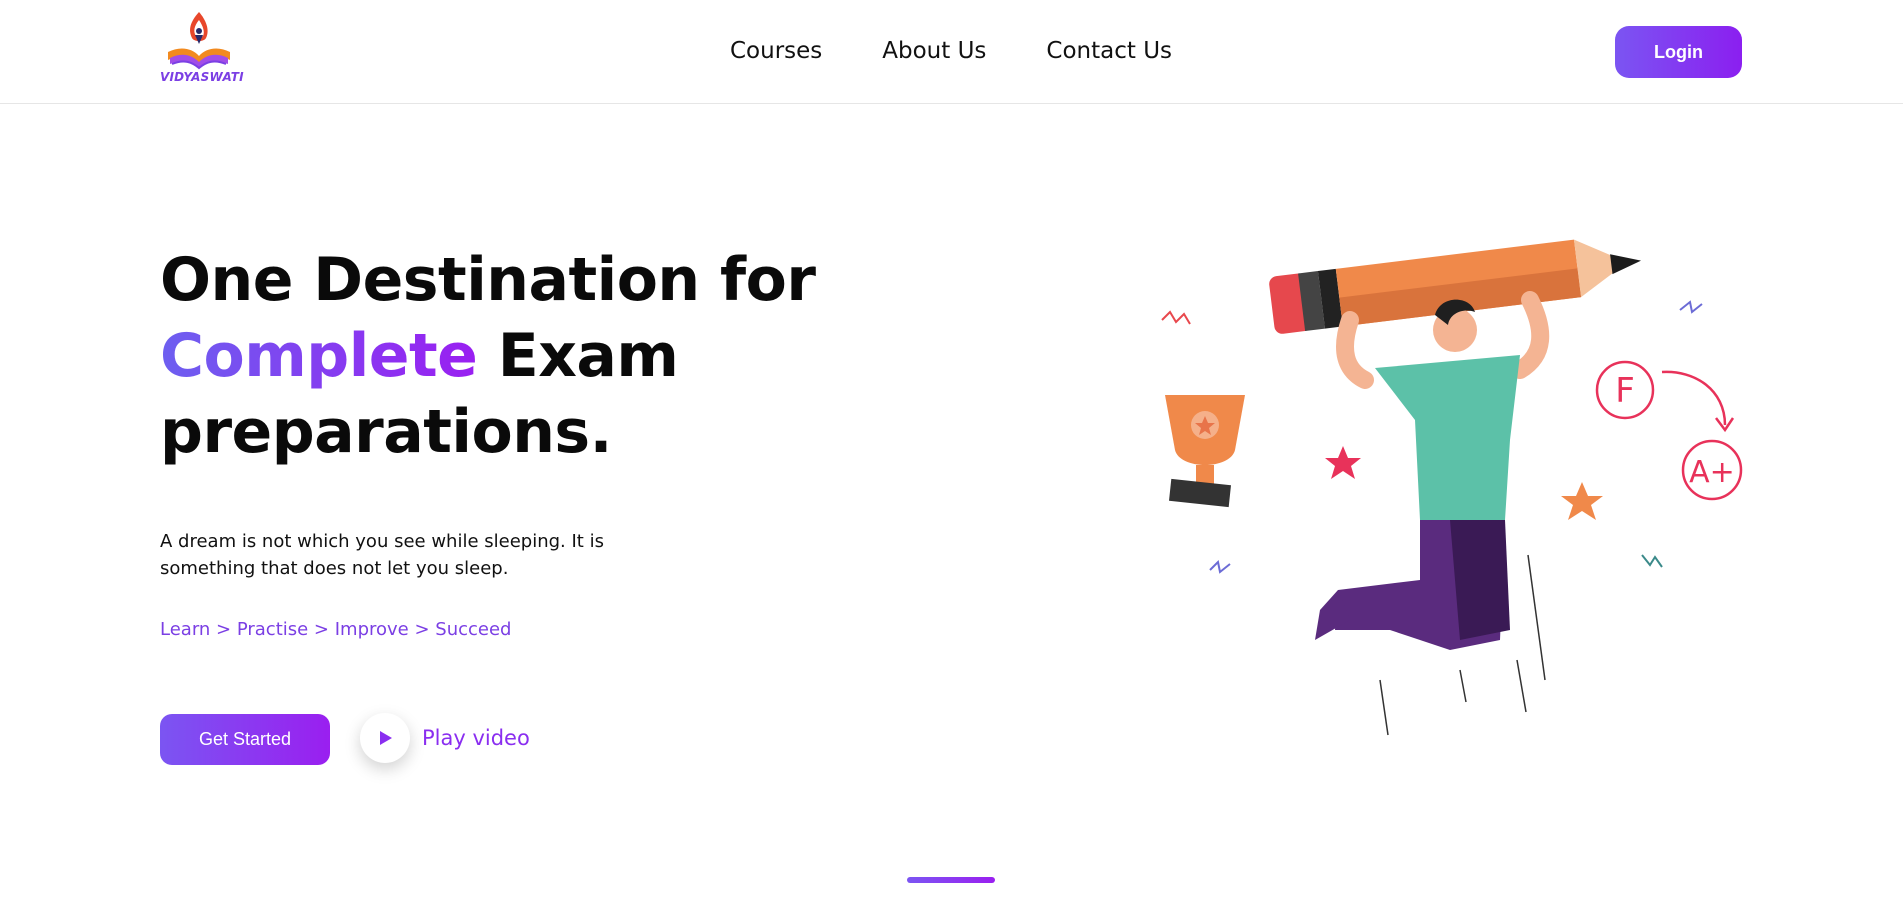  Describe the element at coordinates (1625, 391) in the screenshot. I see `grade-f-text: F` at that location.